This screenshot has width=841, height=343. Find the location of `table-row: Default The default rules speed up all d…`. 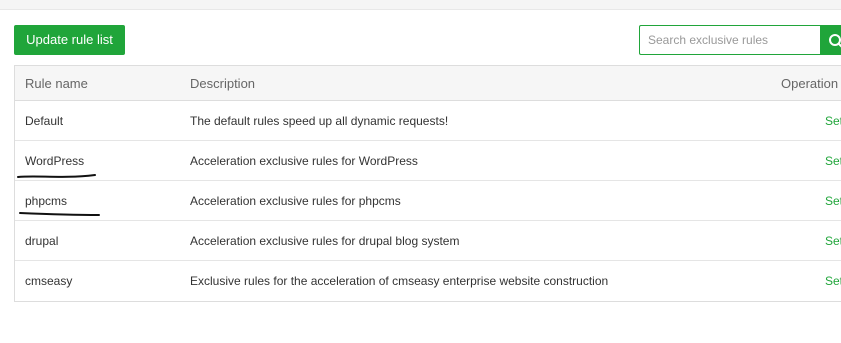

table-row: Default The default rules speed up all d… is located at coordinates (428, 121).